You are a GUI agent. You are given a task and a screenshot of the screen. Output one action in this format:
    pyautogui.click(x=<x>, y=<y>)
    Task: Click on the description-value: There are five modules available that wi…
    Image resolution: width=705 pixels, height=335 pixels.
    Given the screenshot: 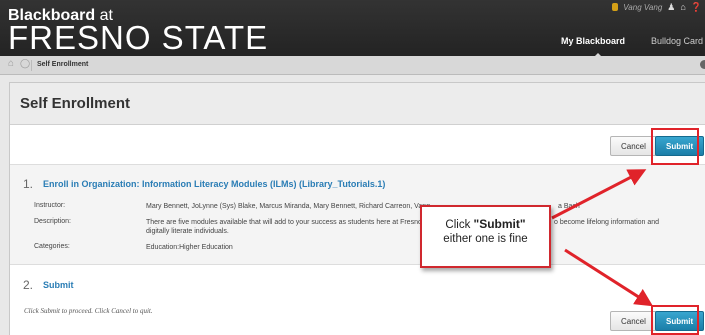 What is the action you would take?
    pyautogui.click(x=284, y=222)
    